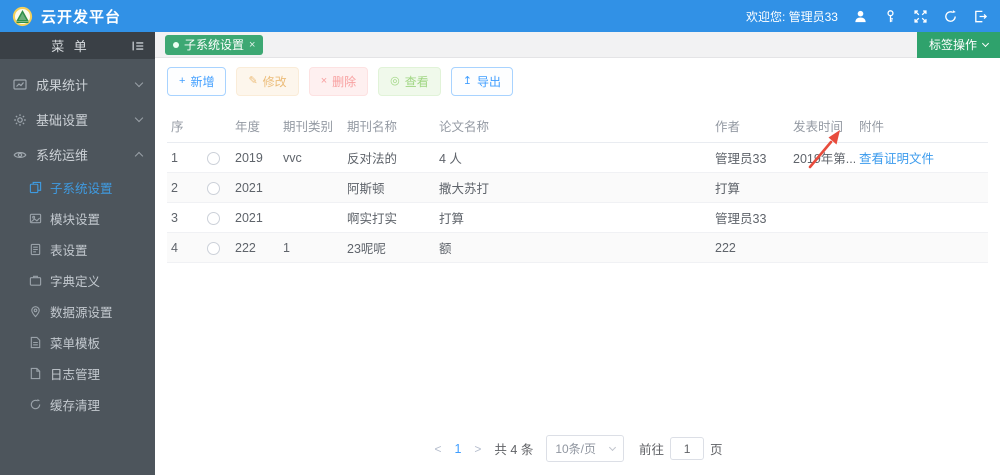 The width and height of the screenshot is (1000, 475). I want to click on tab-label: 子系统设置, so click(214, 45).